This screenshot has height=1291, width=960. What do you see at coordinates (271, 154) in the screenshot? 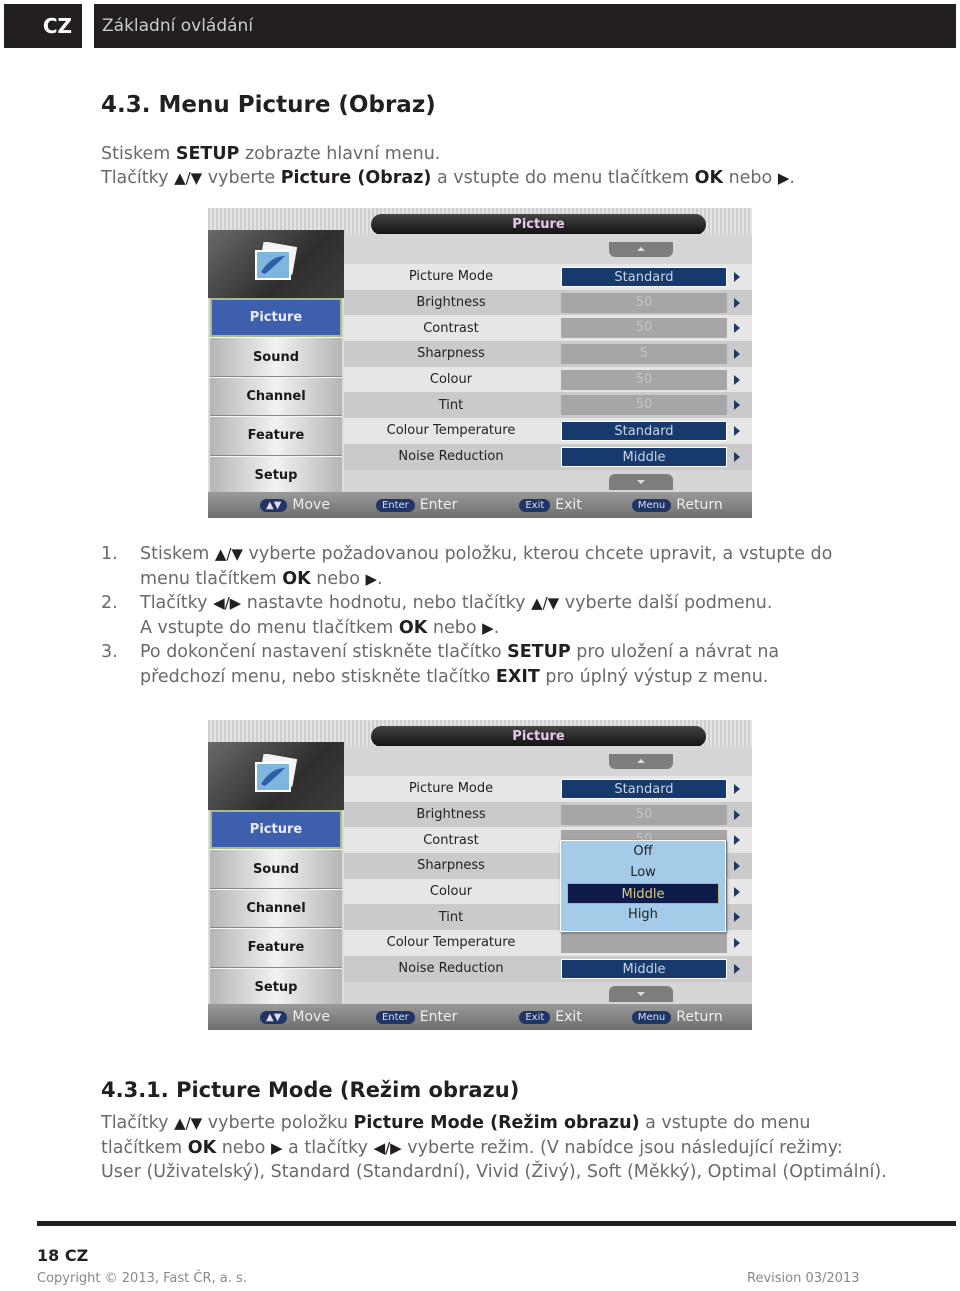
I see `intro-line-1: Stiskem SETUP zobrazte hlavní menu.` at bounding box center [271, 154].